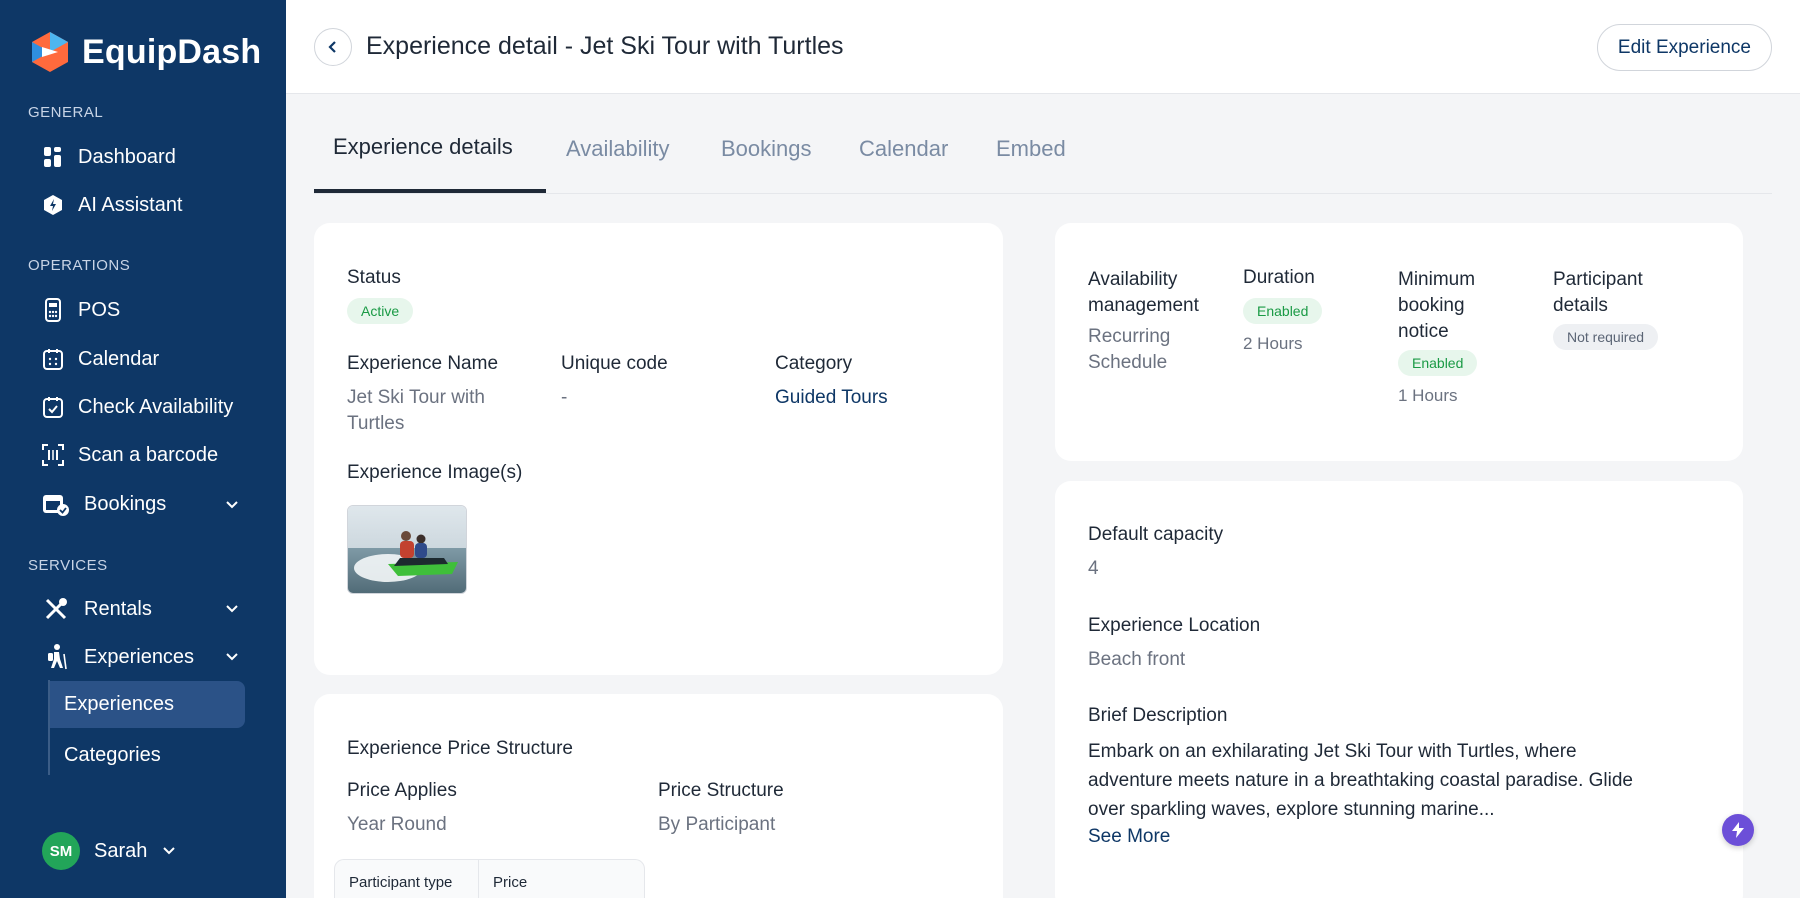 This screenshot has height=898, width=1800. What do you see at coordinates (1133, 279) in the screenshot?
I see `label-line: Availability` at bounding box center [1133, 279].